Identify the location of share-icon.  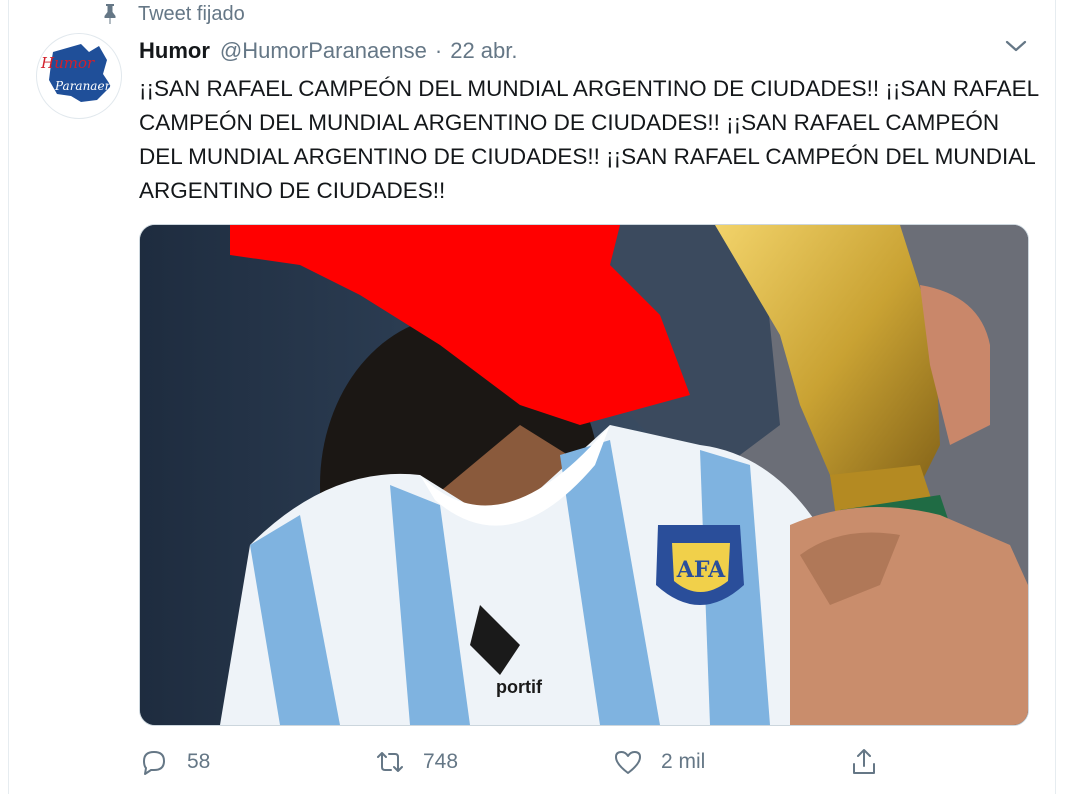
(864, 761).